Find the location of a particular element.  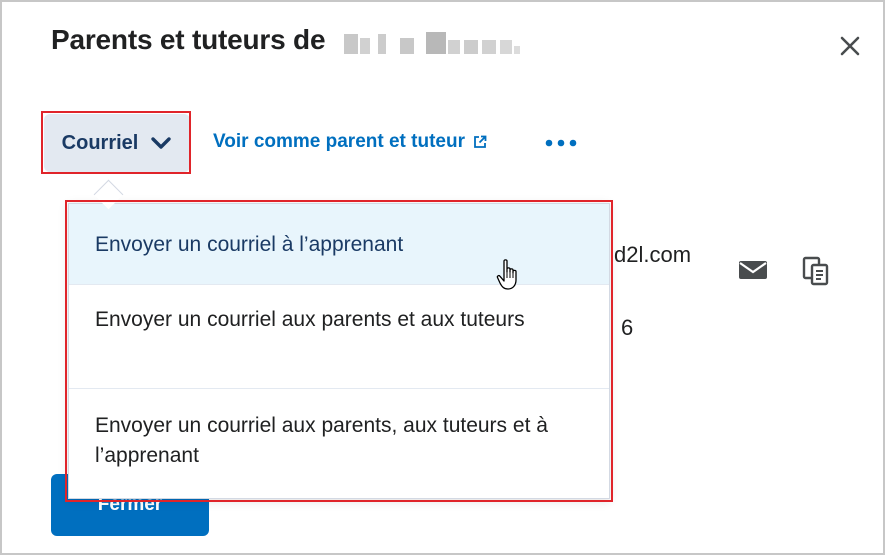

mail-icon is located at coordinates (753, 270).